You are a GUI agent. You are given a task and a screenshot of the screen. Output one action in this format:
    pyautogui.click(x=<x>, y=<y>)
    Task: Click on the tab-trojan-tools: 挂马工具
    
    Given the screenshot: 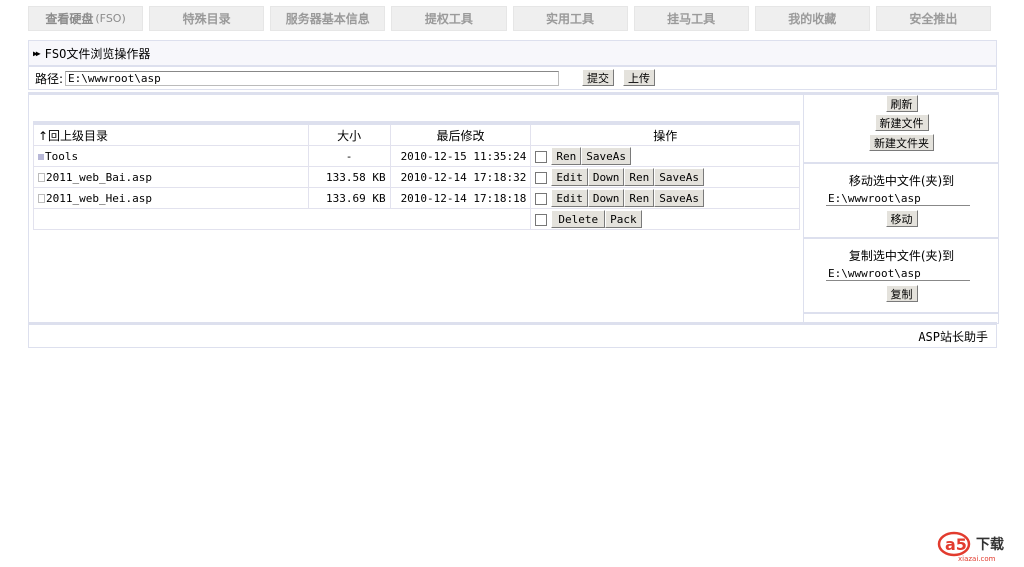 What is the action you would take?
    pyautogui.click(x=691, y=18)
    